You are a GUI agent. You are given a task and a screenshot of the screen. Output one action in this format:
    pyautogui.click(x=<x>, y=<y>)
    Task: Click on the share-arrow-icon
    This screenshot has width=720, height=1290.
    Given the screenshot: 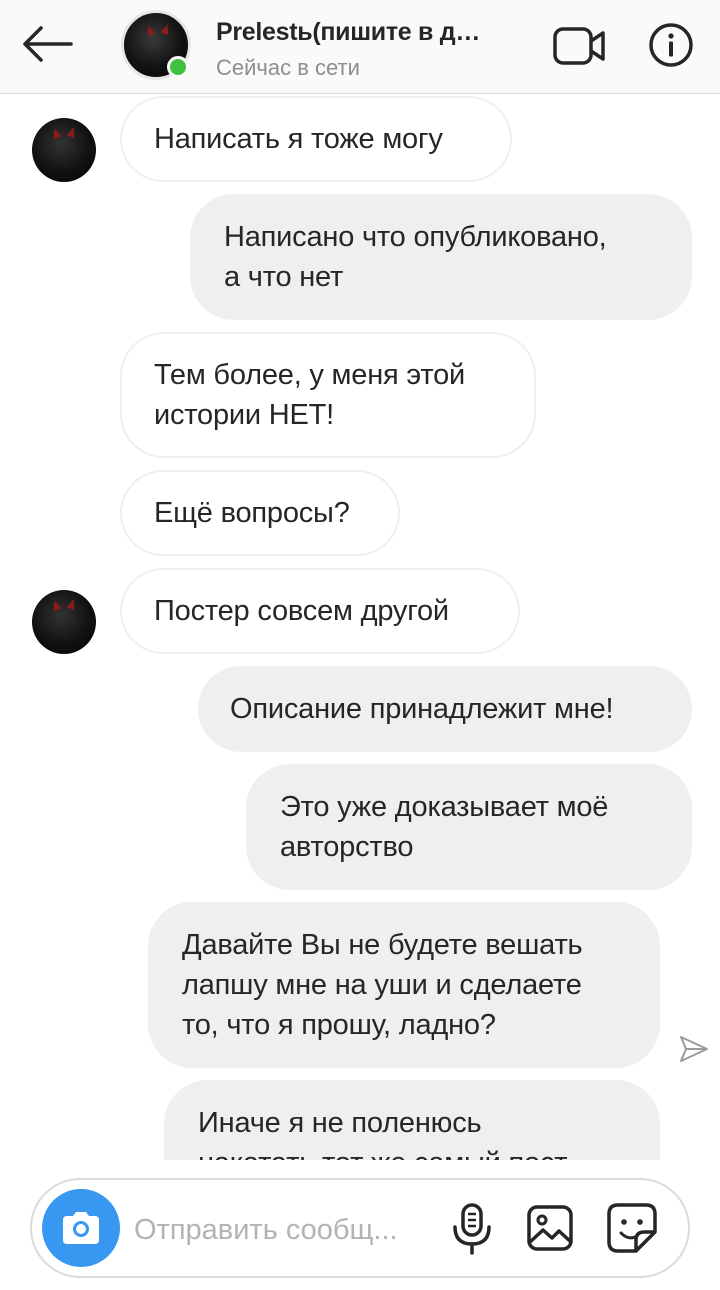 What is the action you would take?
    pyautogui.click(x=694, y=1049)
    